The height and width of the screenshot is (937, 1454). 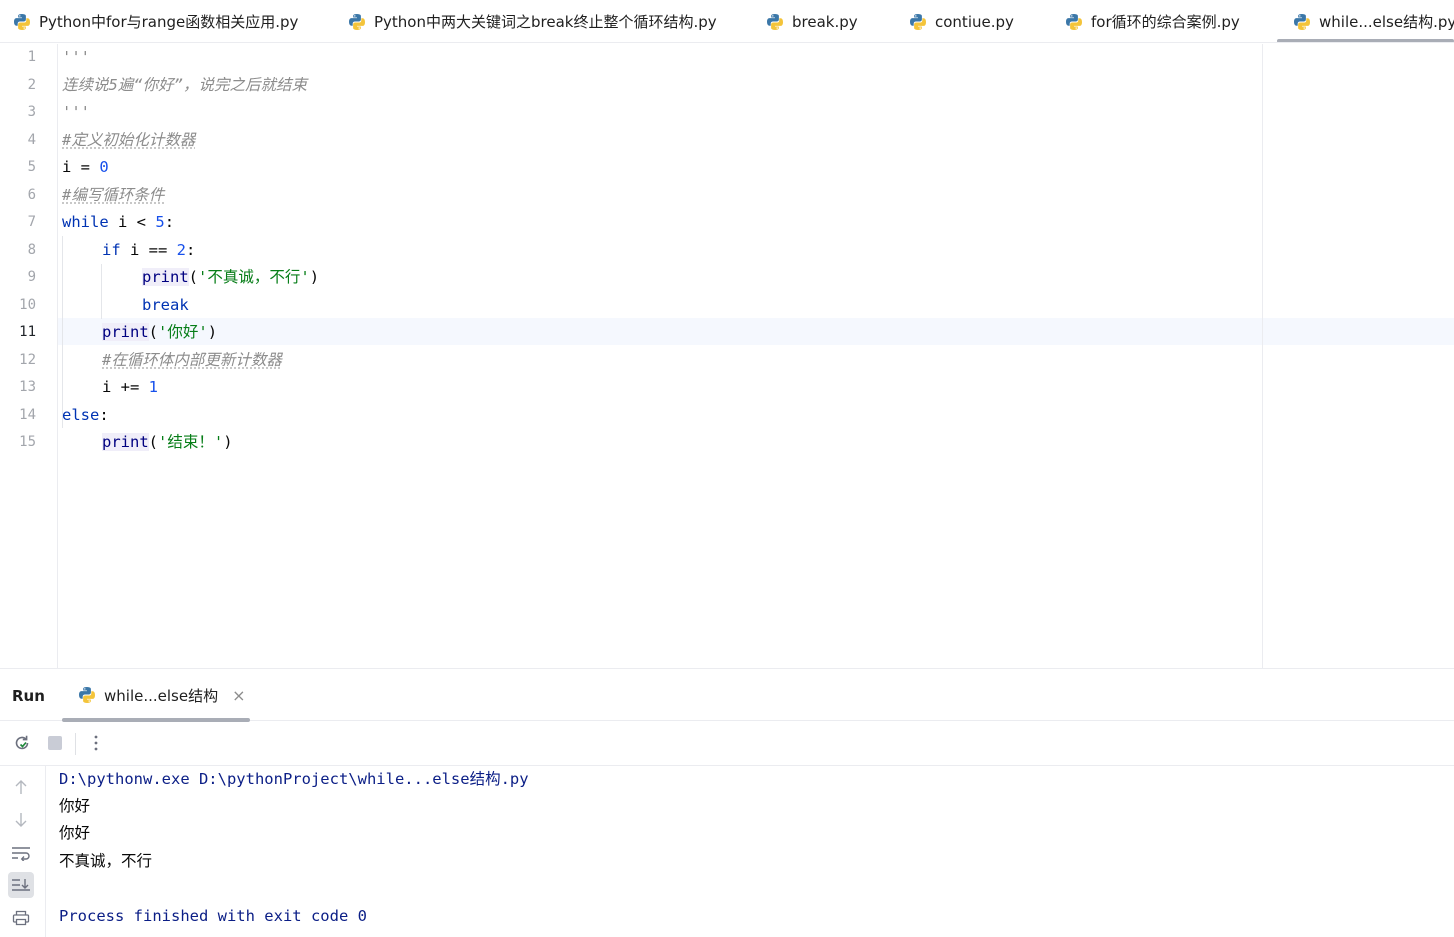 What do you see at coordinates (758, 57) in the screenshot?
I see `code-line-1: '''` at bounding box center [758, 57].